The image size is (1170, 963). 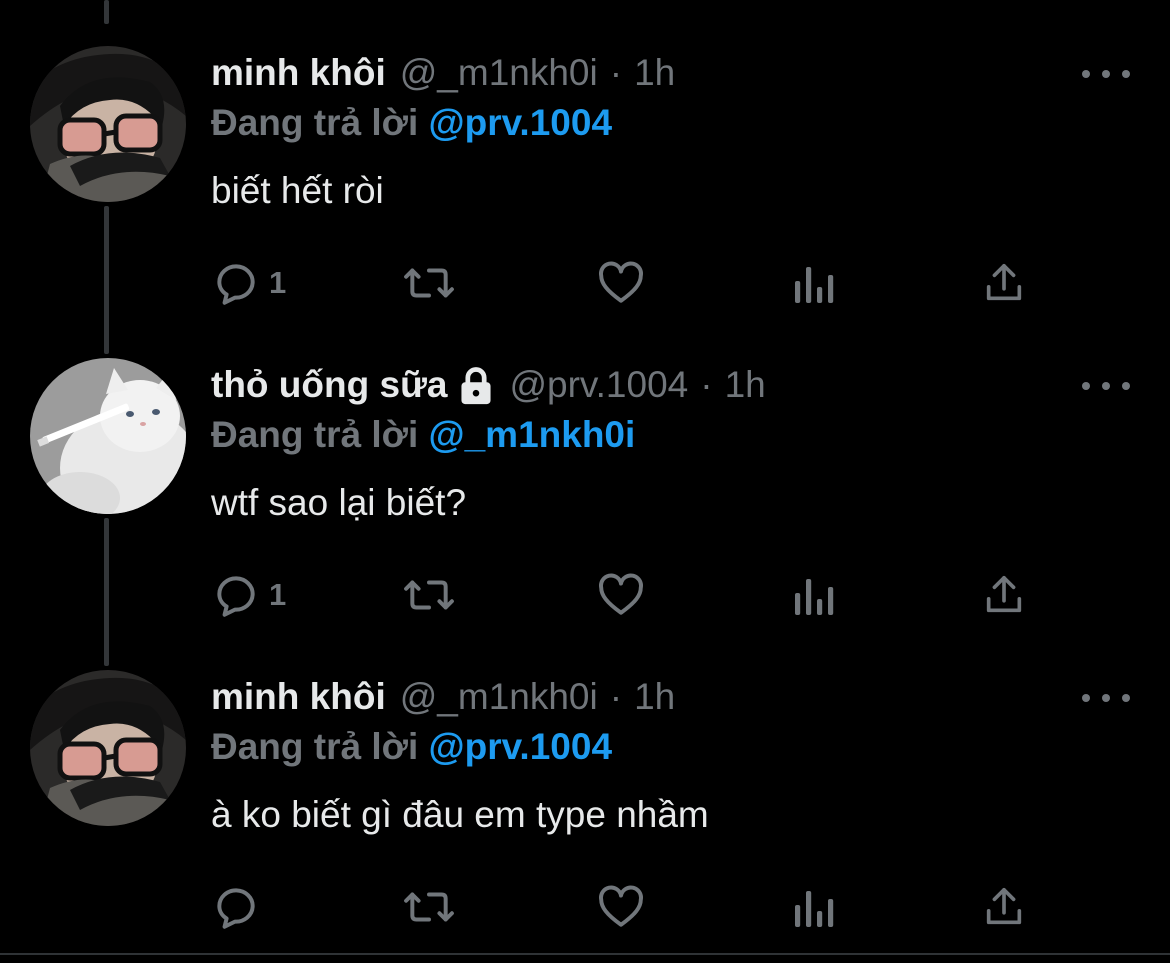 I want to click on replying-to: Đang trả lời @_m1nkh0i, so click(x=423, y=435).